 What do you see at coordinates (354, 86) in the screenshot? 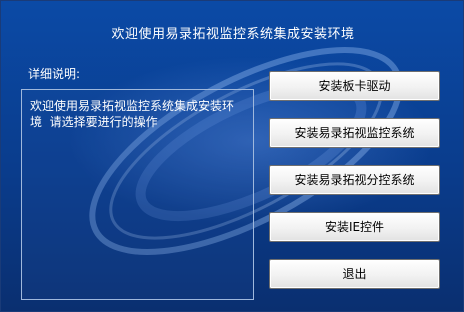
I see `install-driver-button: 安装板卡驱动` at bounding box center [354, 86].